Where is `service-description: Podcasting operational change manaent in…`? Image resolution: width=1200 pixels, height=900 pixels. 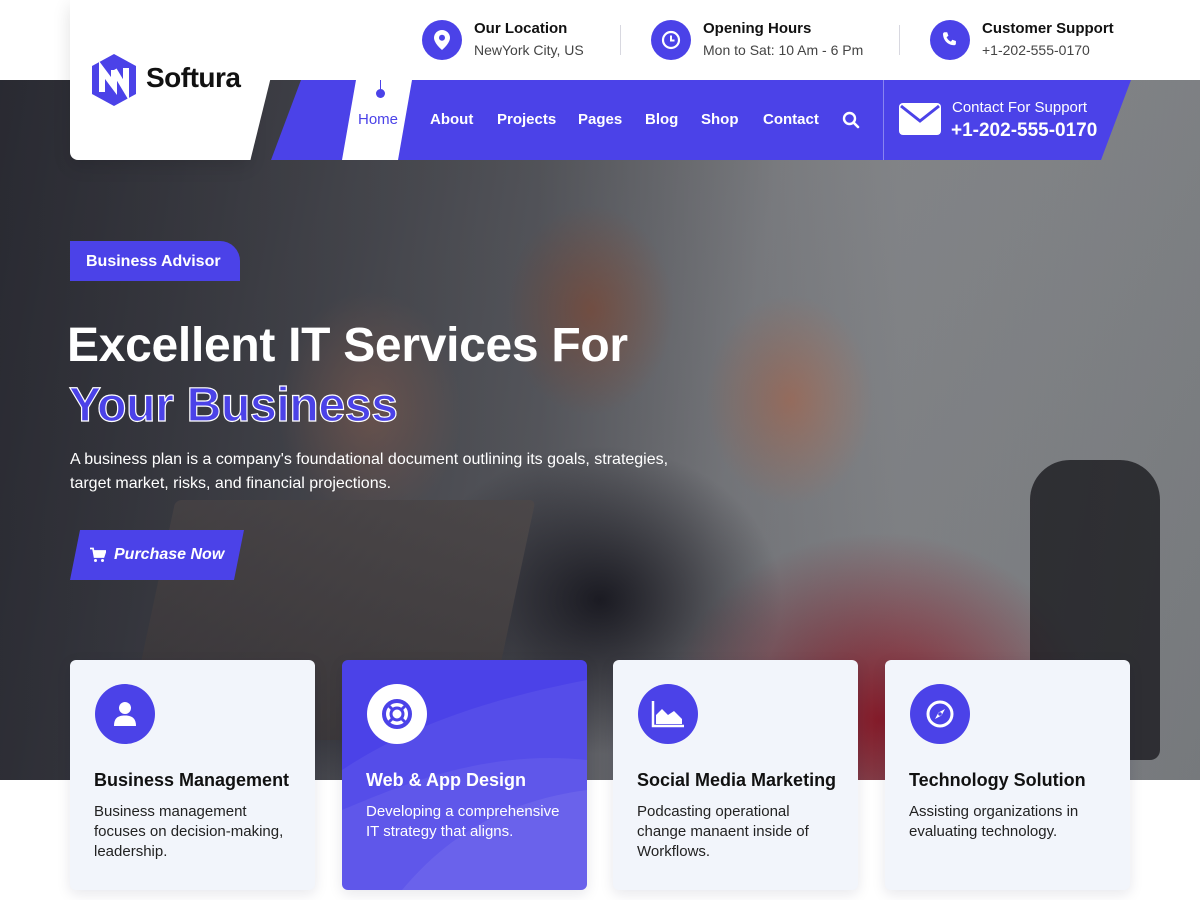 service-description: Podcasting operational change manaent in… is located at coordinates (723, 831).